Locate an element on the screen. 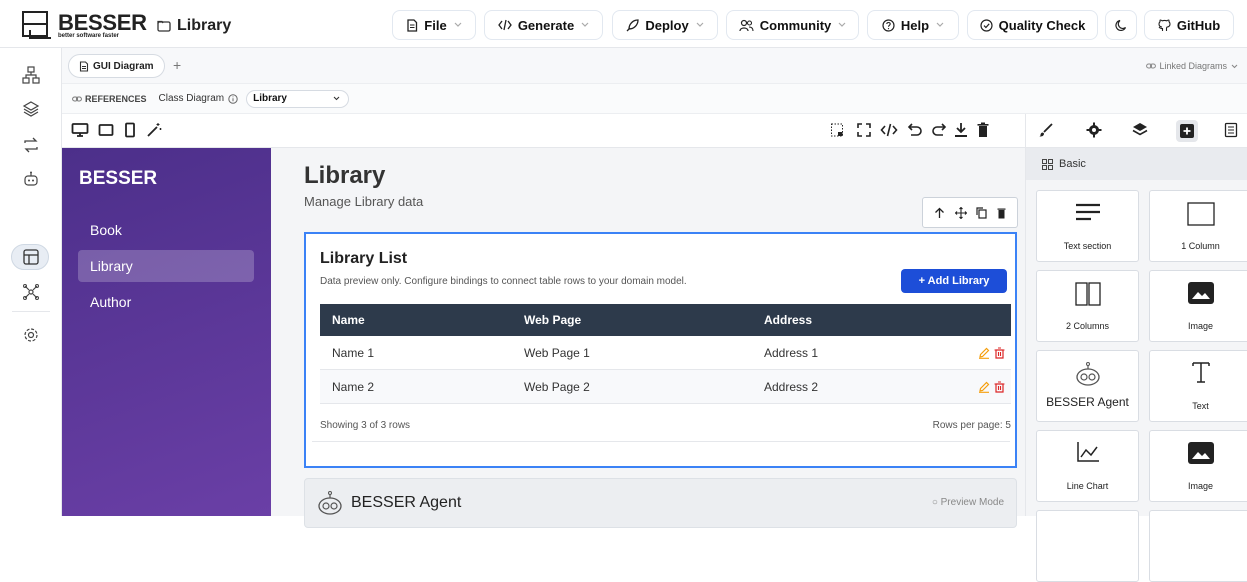 Image resolution: width=1247 pixels, height=582 pixels. right-panel-tabs is located at coordinates (1136, 131).